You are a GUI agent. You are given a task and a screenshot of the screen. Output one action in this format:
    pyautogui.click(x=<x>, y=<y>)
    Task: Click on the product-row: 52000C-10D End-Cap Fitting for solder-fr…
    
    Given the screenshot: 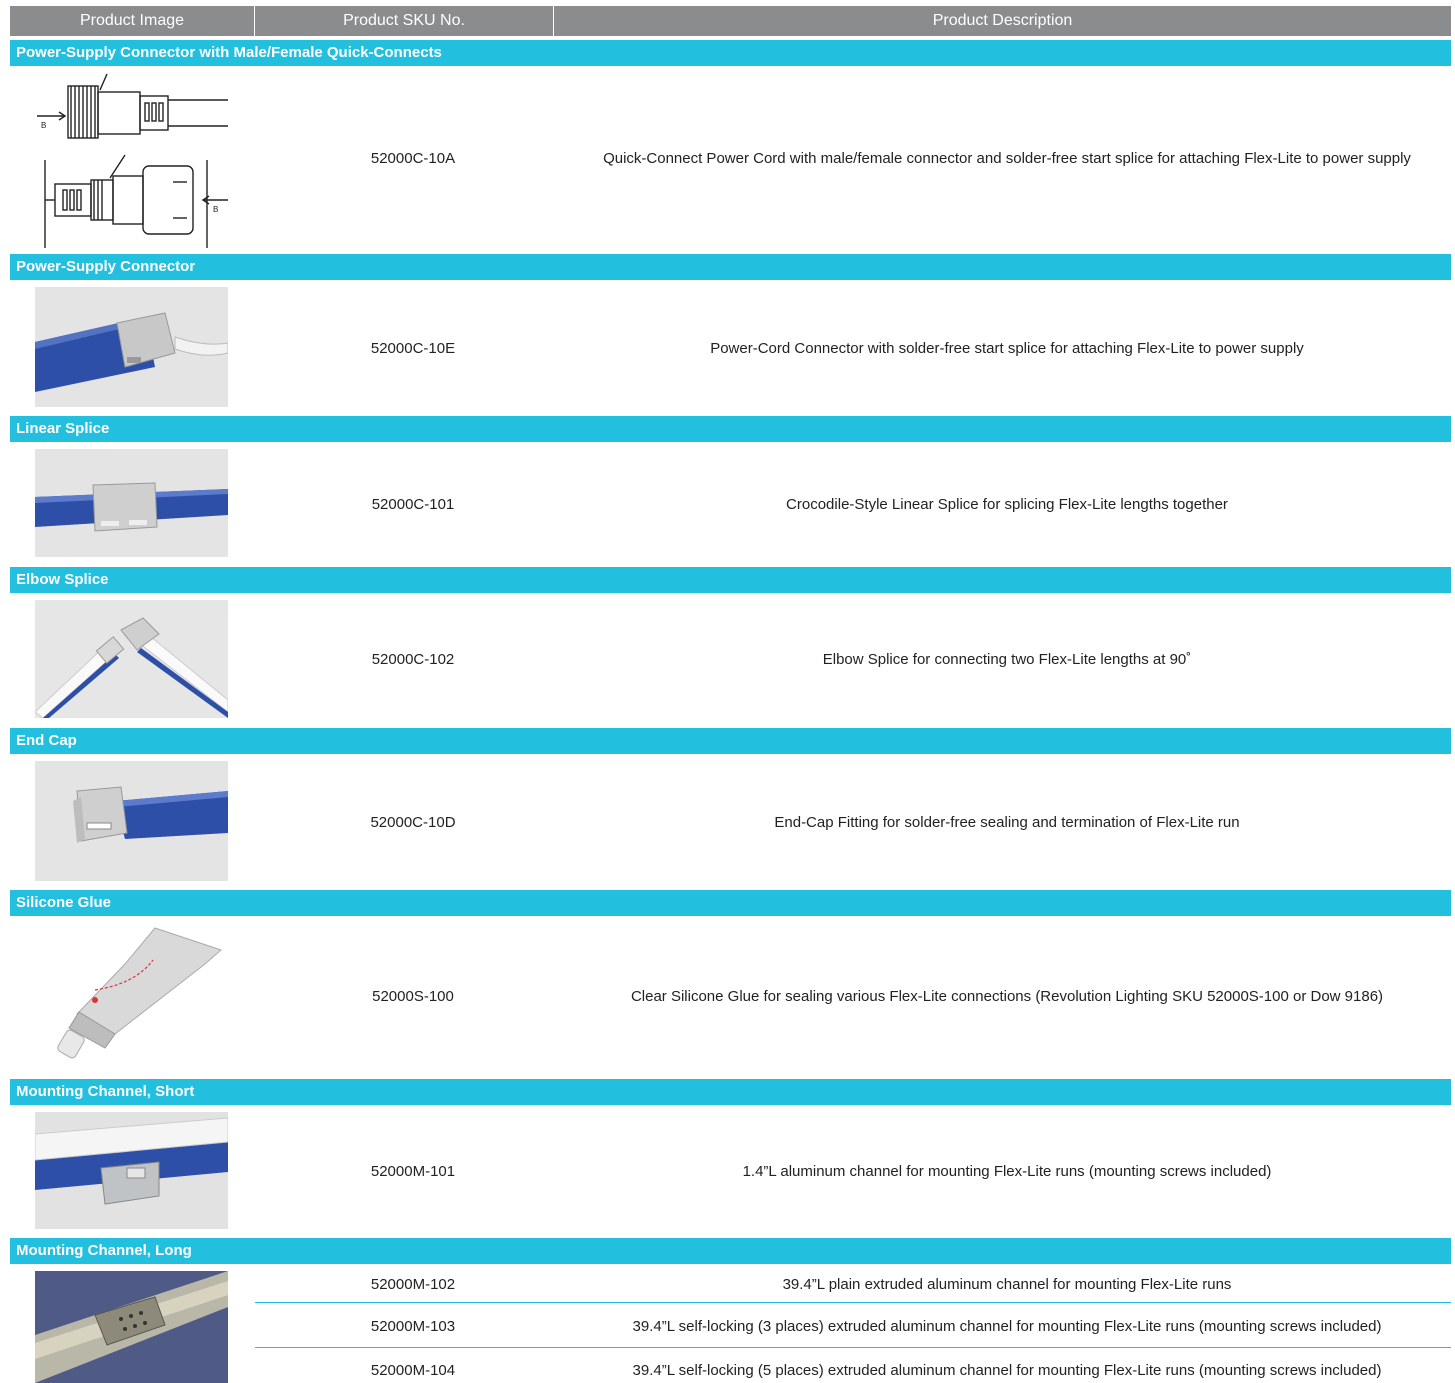 What is the action you would take?
    pyautogui.click(x=730, y=820)
    